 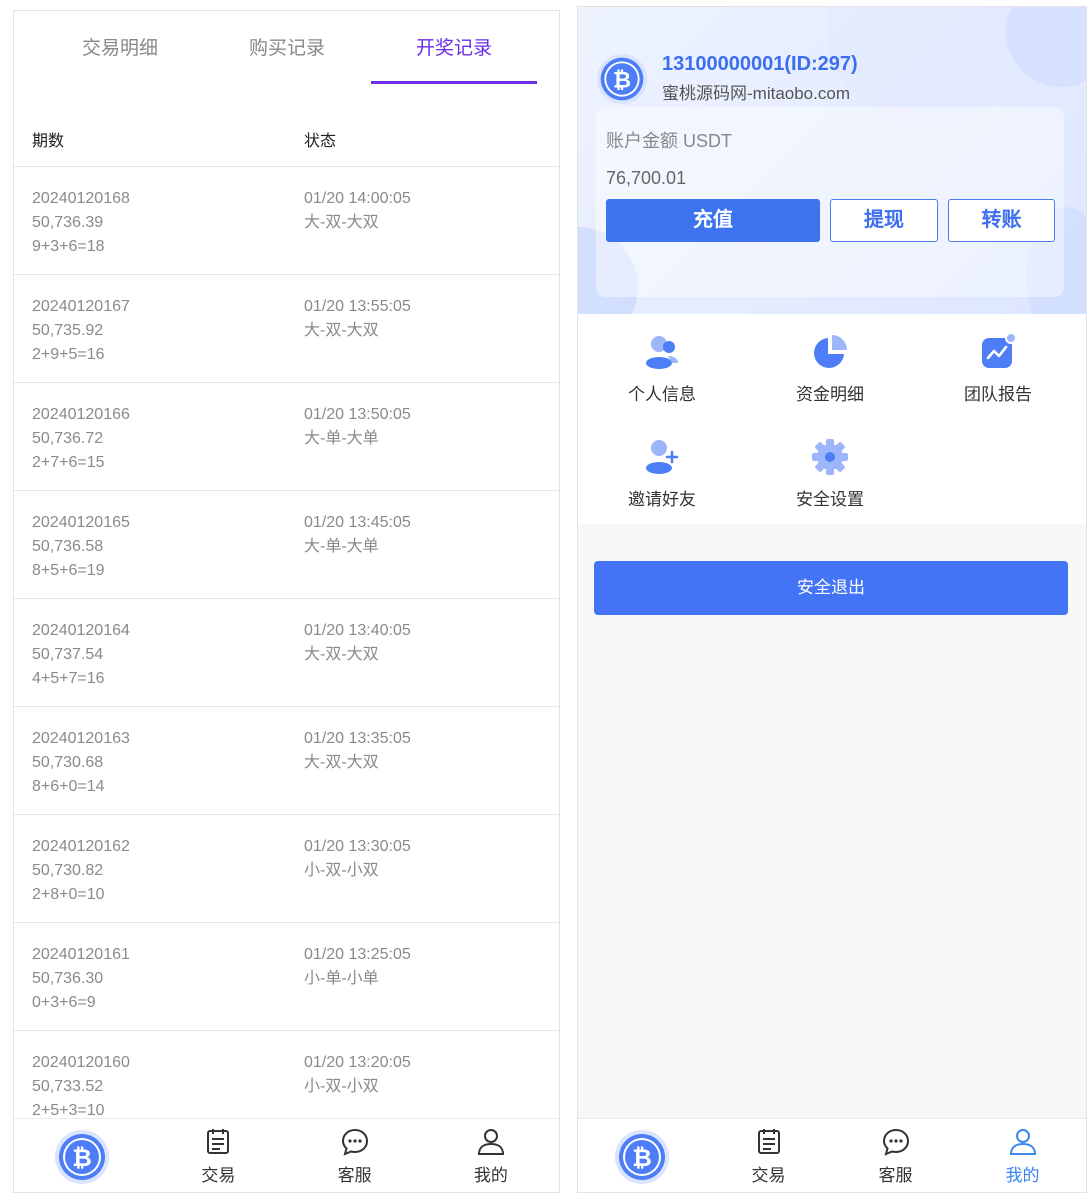 What do you see at coordinates (357, 630) in the screenshot?
I see `draw-time: 01/20 13:40:05` at bounding box center [357, 630].